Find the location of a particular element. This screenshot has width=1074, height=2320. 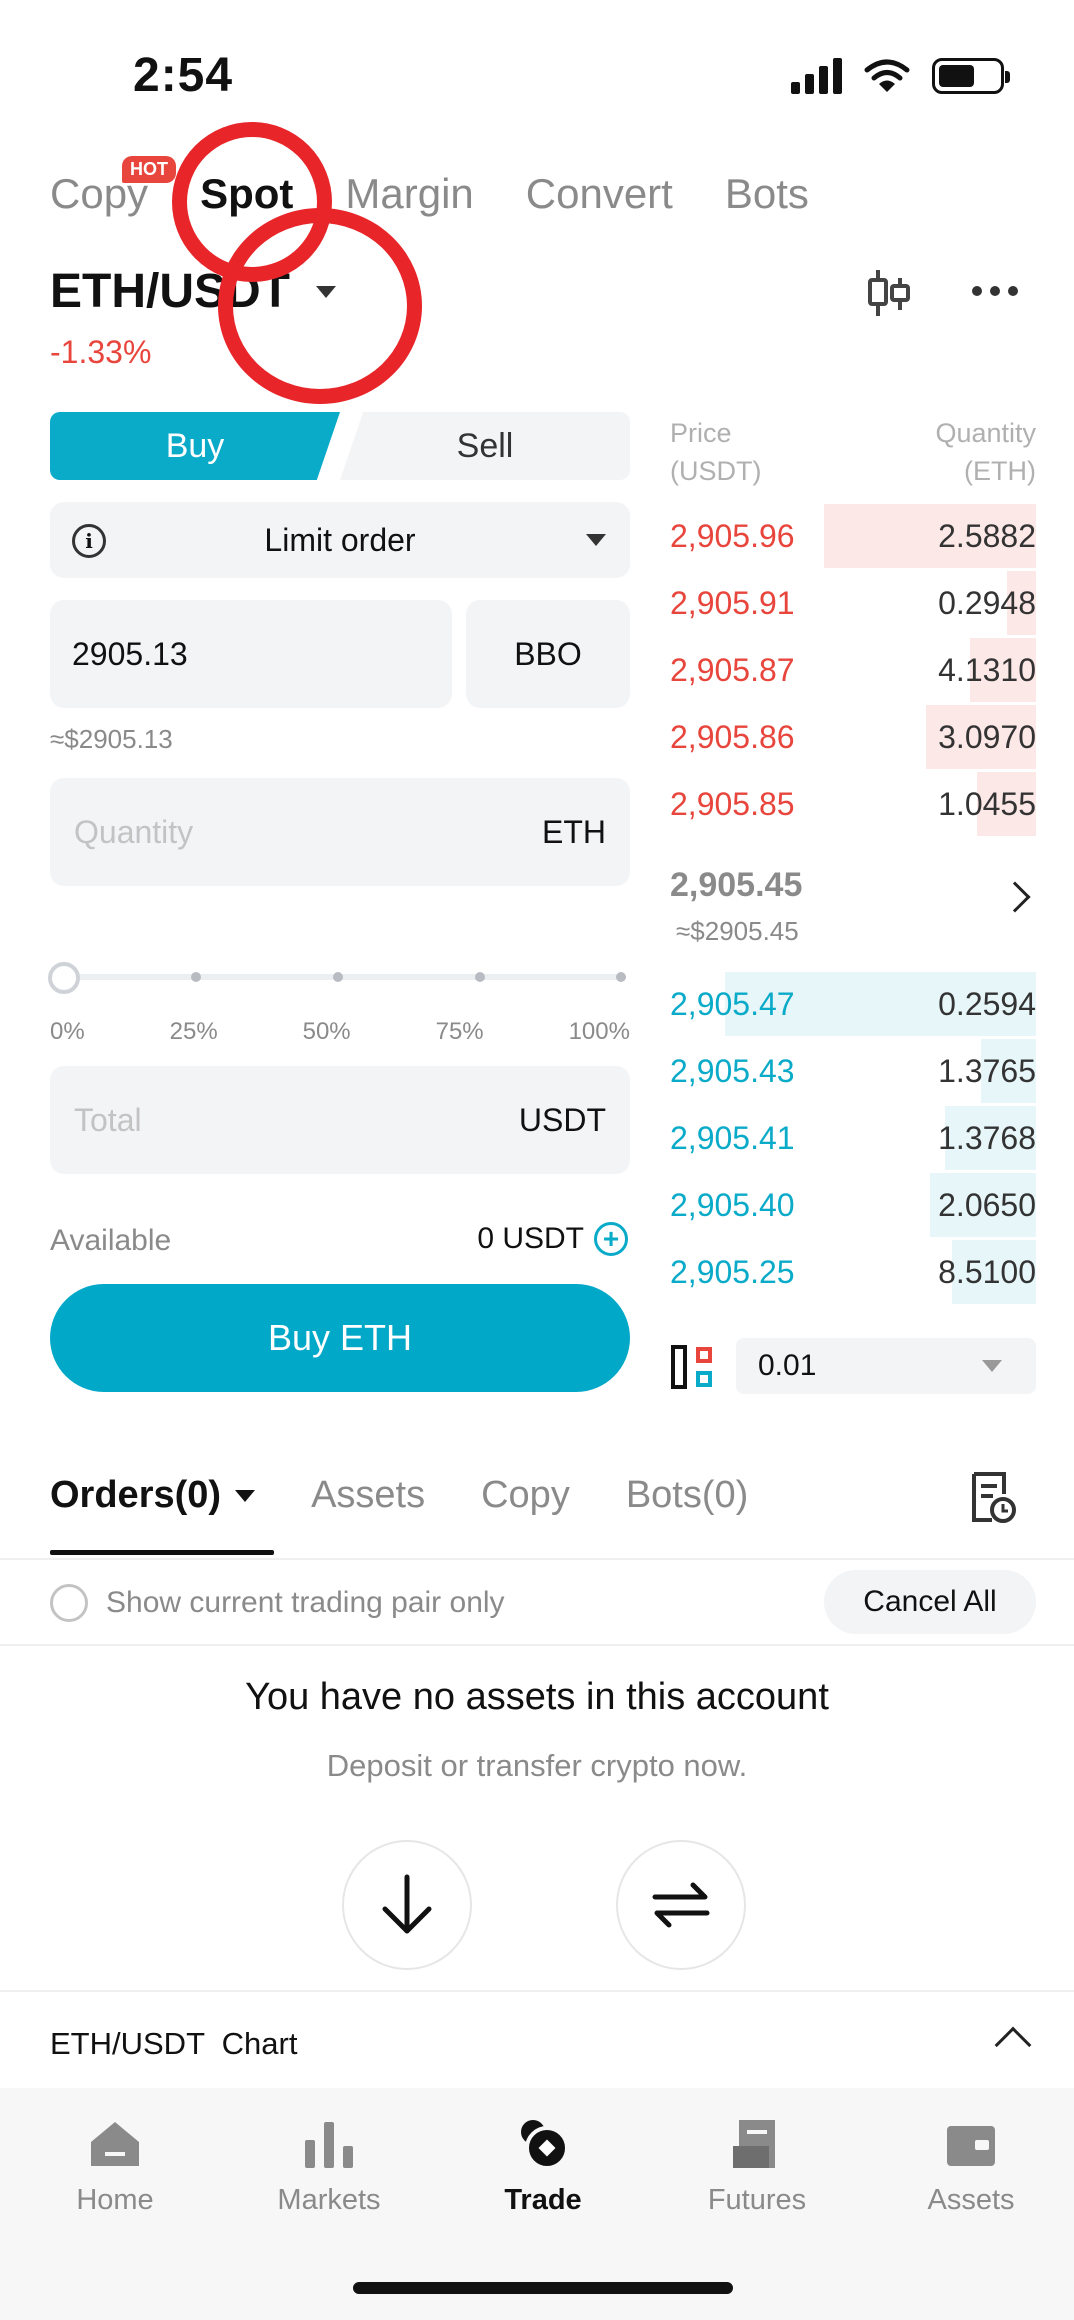

total-input: Total USDT is located at coordinates (340, 1120).